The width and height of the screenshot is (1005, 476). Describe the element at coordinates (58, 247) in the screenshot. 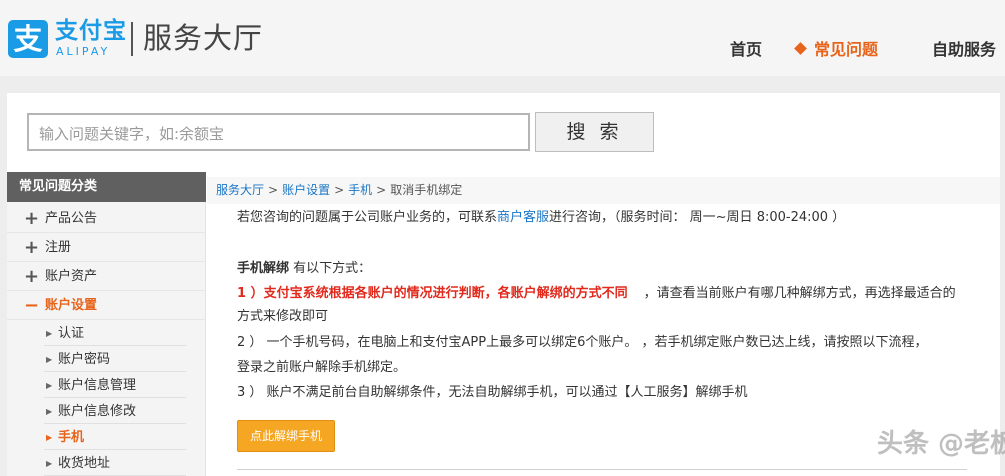

I see `sidebar-item-label: 注册` at that location.